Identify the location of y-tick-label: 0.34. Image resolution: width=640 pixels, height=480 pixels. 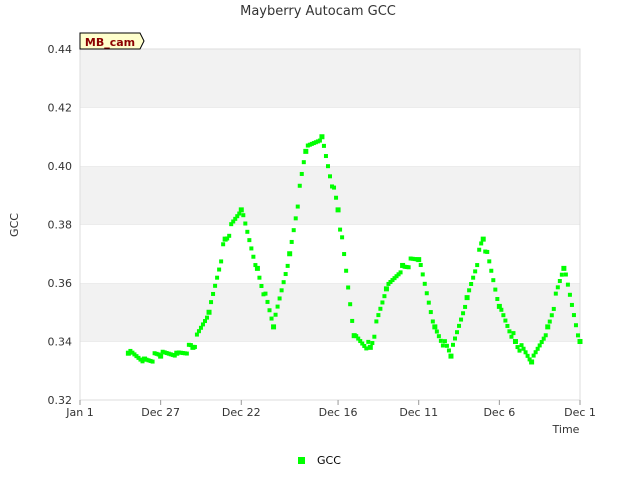
(60, 342).